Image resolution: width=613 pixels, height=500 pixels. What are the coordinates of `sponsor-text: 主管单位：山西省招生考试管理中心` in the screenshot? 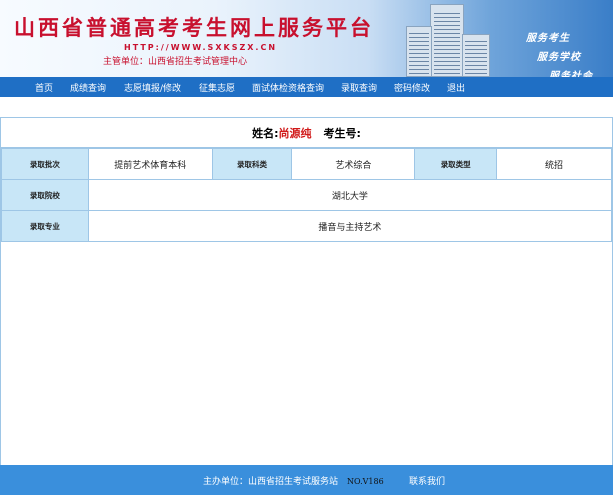 It's located at (175, 62).